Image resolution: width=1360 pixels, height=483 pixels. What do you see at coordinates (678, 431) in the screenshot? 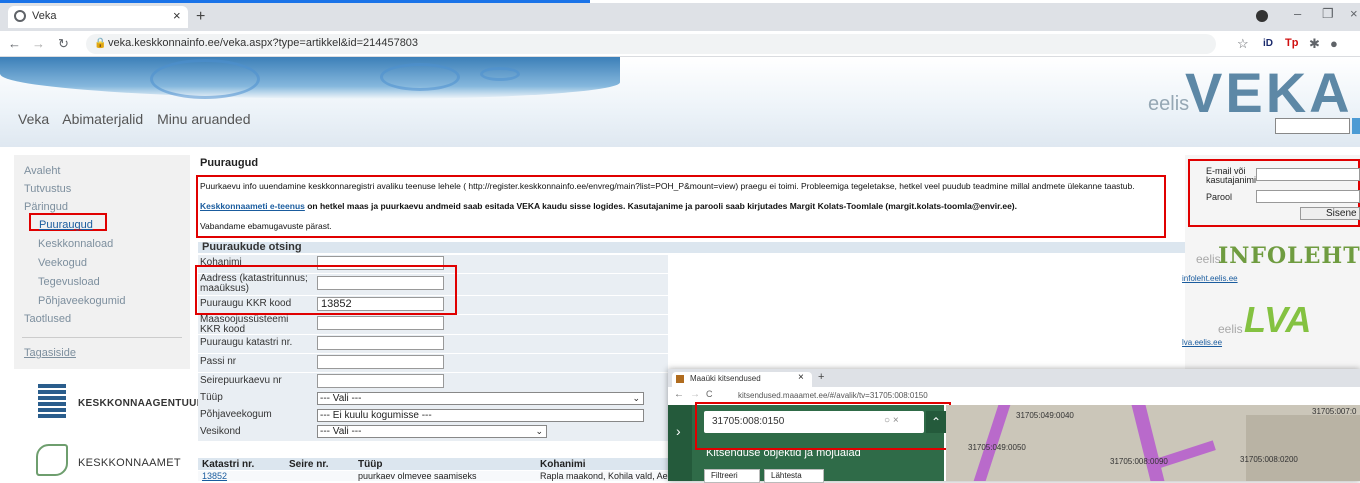
I see `chevron-right-icon: ›` at bounding box center [678, 431].